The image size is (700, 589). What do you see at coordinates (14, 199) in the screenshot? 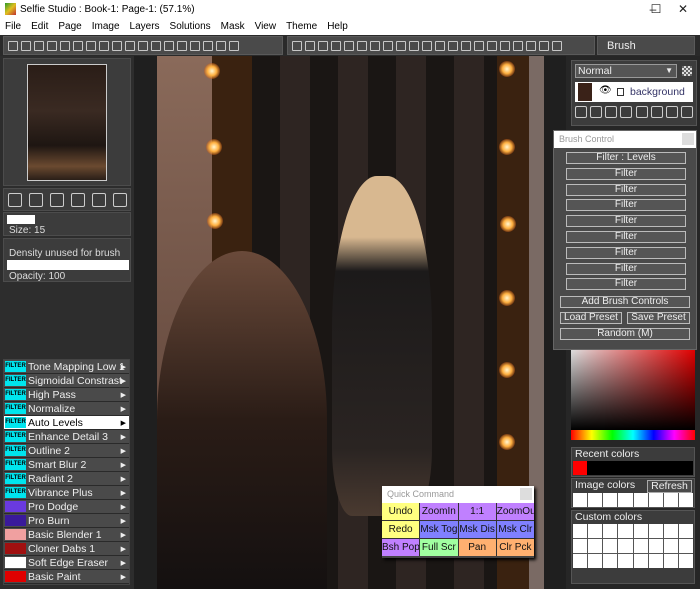
I see `new-brush-icon` at bounding box center [14, 199].